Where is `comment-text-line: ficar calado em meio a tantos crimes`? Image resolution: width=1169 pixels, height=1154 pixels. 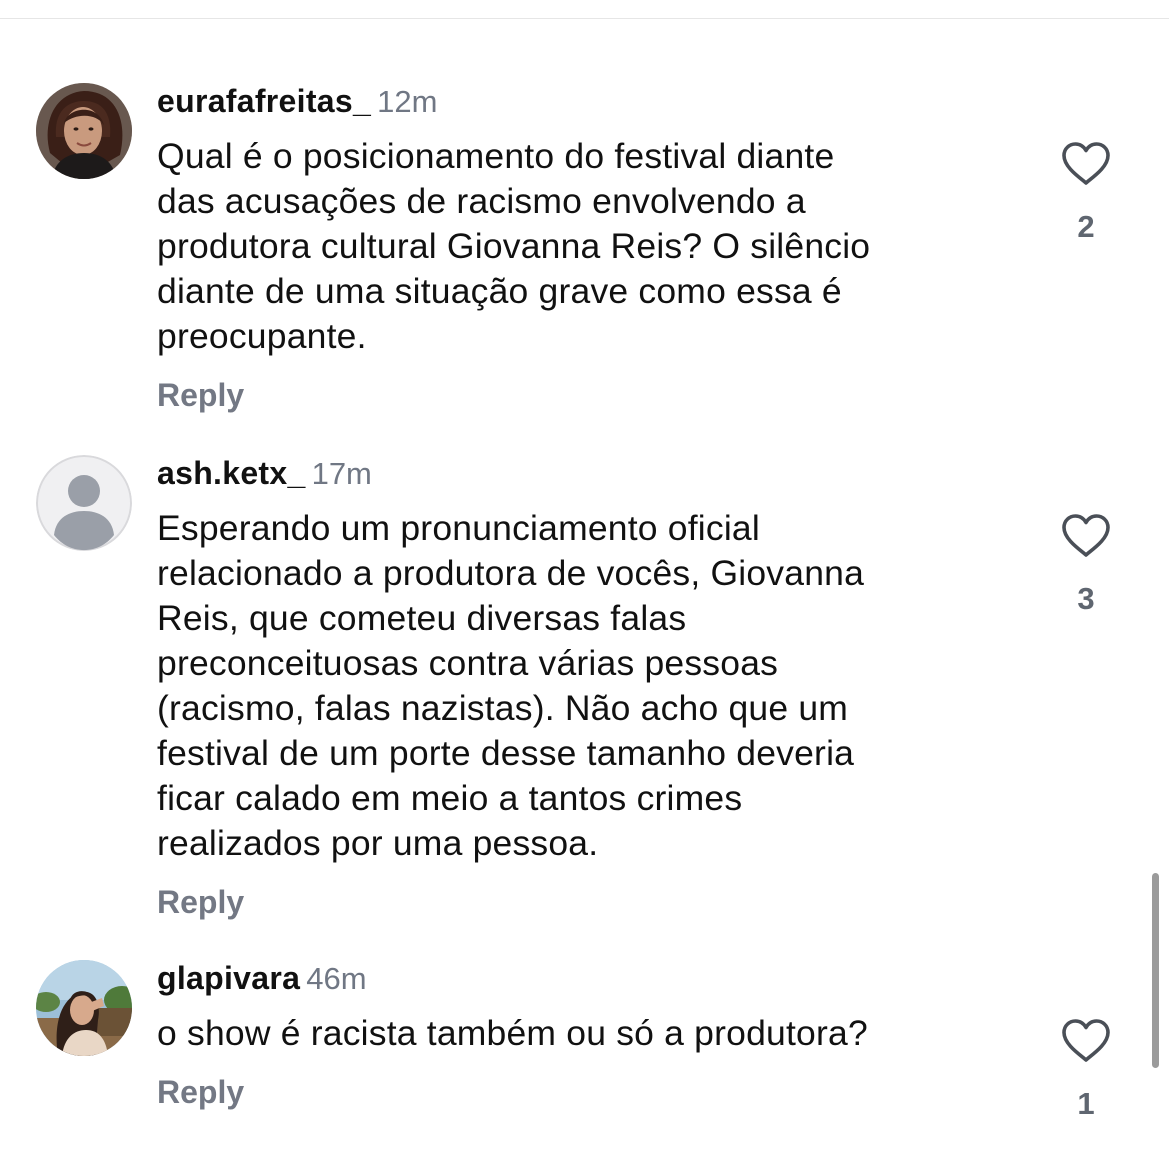
comment-text-line: ficar calado em meio a tantos crimes is located at coordinates (450, 798).